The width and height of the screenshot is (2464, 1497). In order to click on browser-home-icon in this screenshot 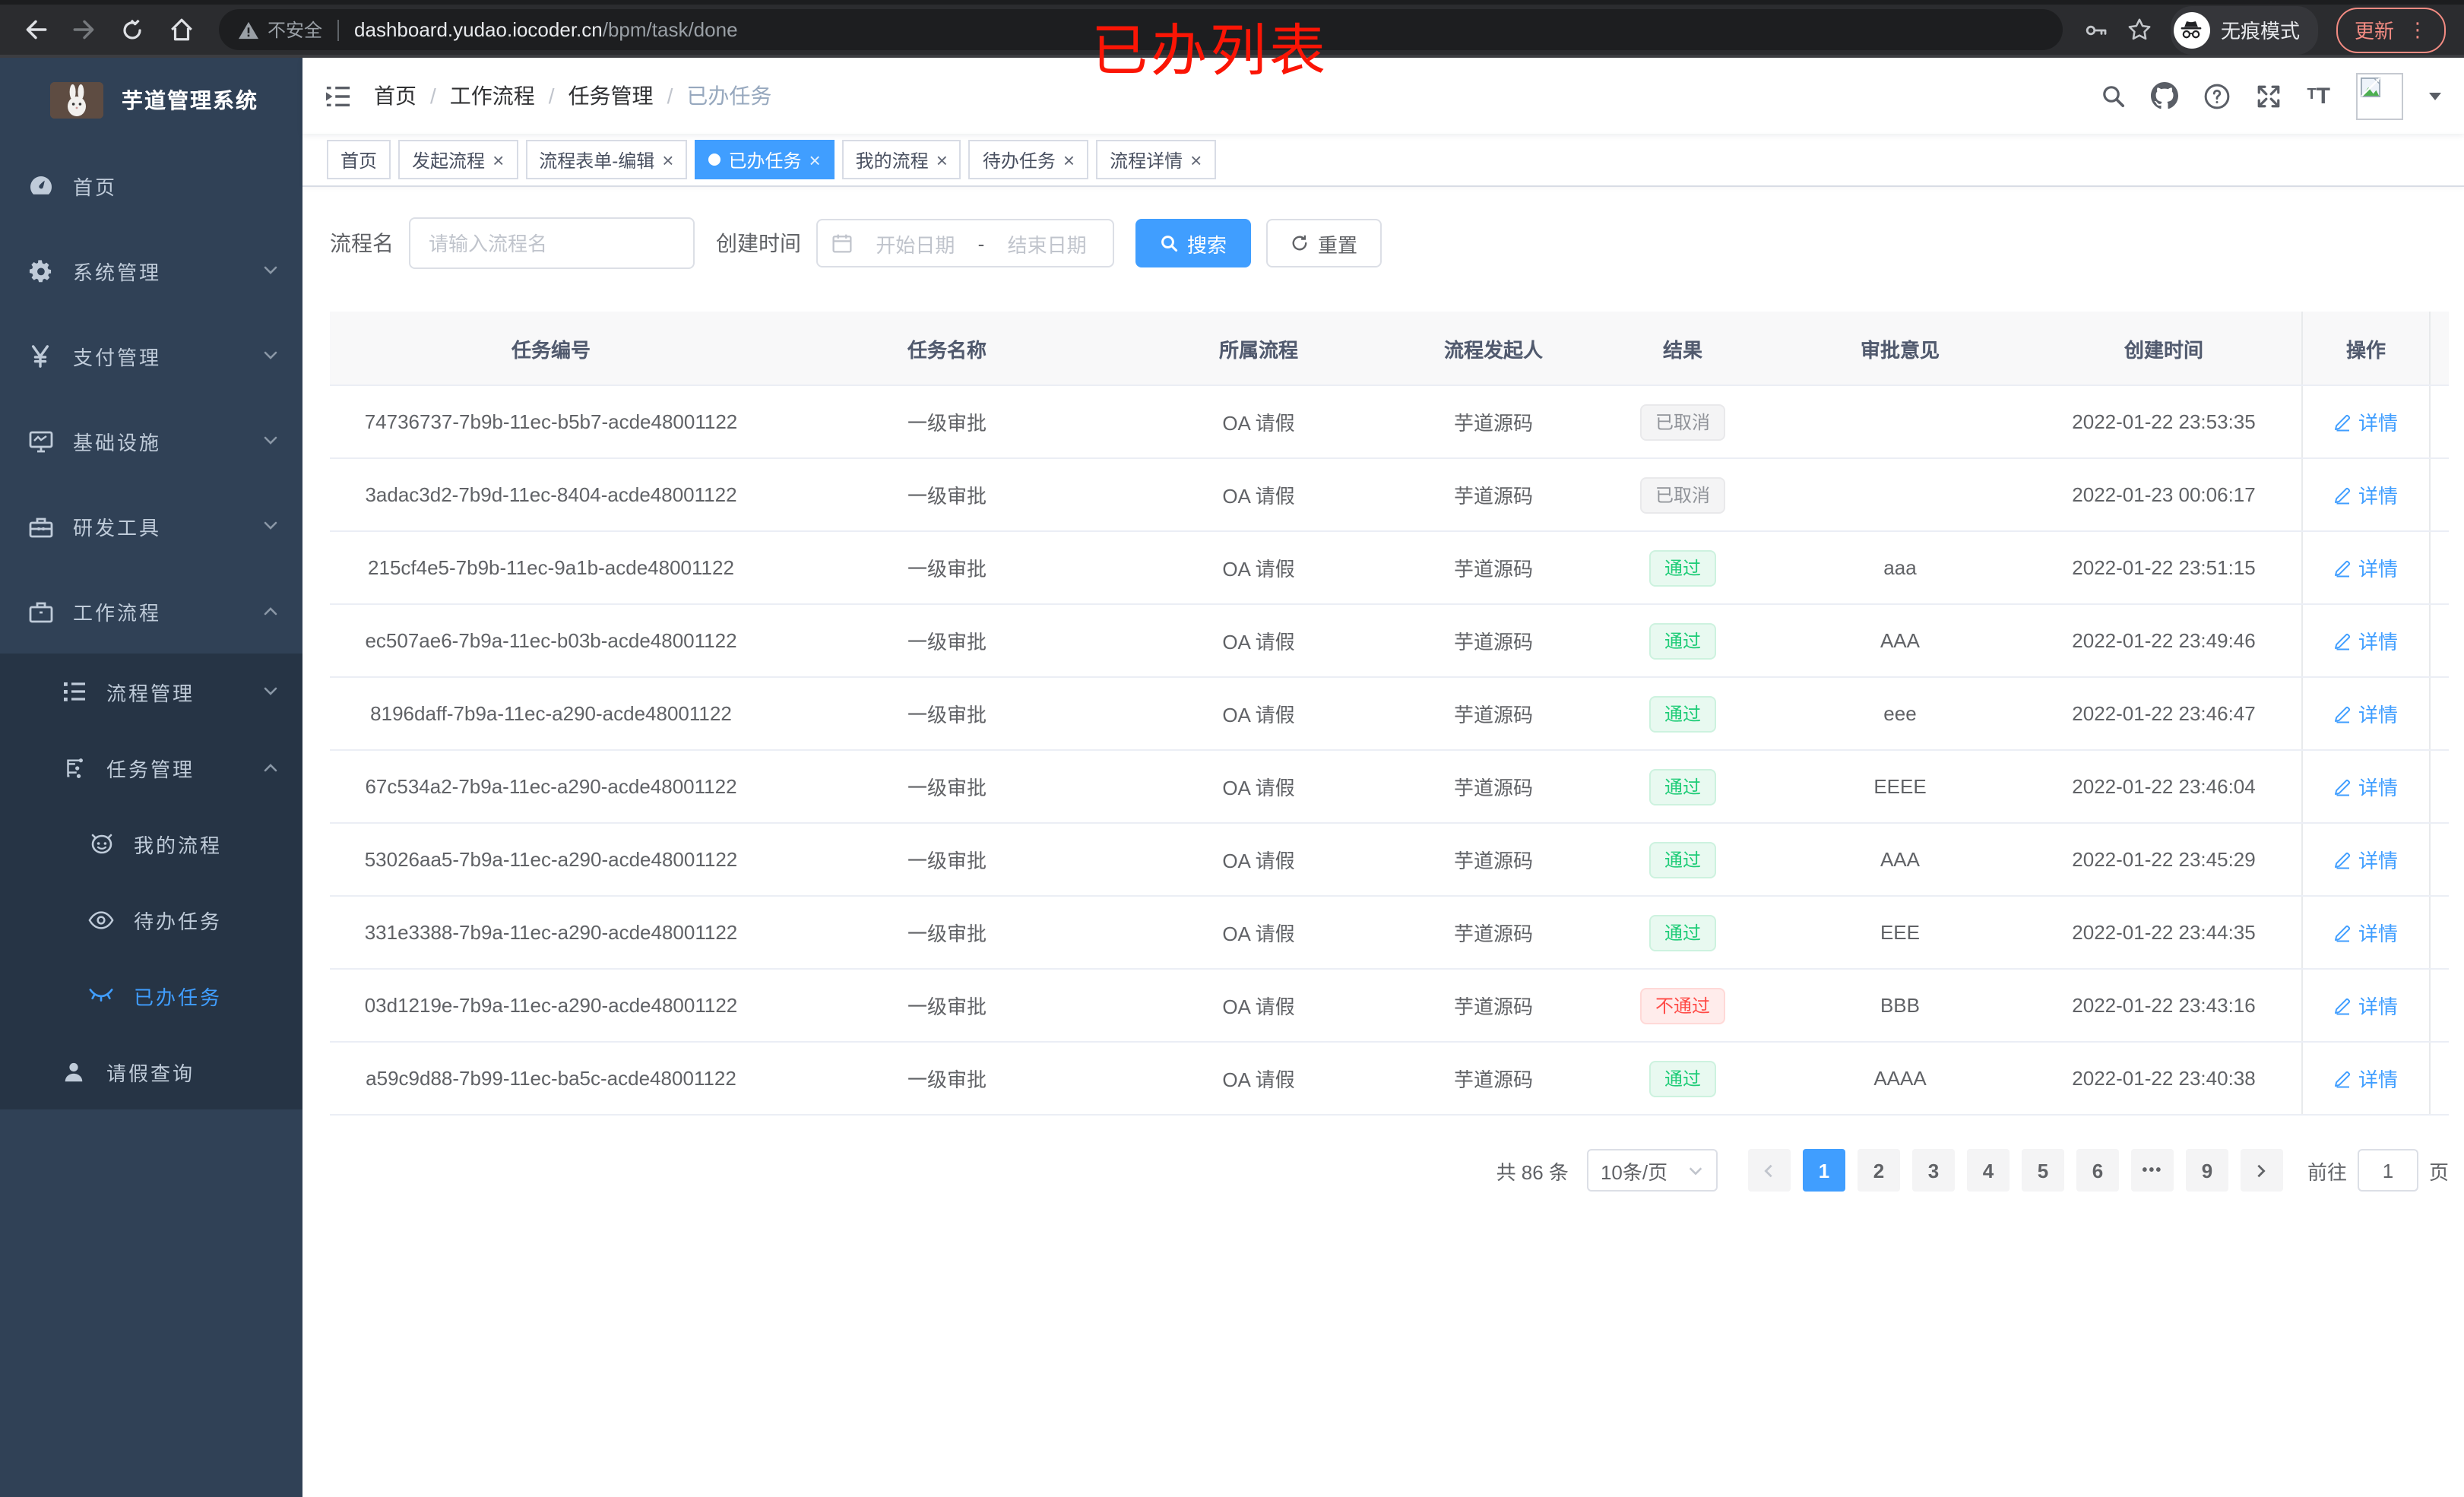, I will do `click(181, 29)`.